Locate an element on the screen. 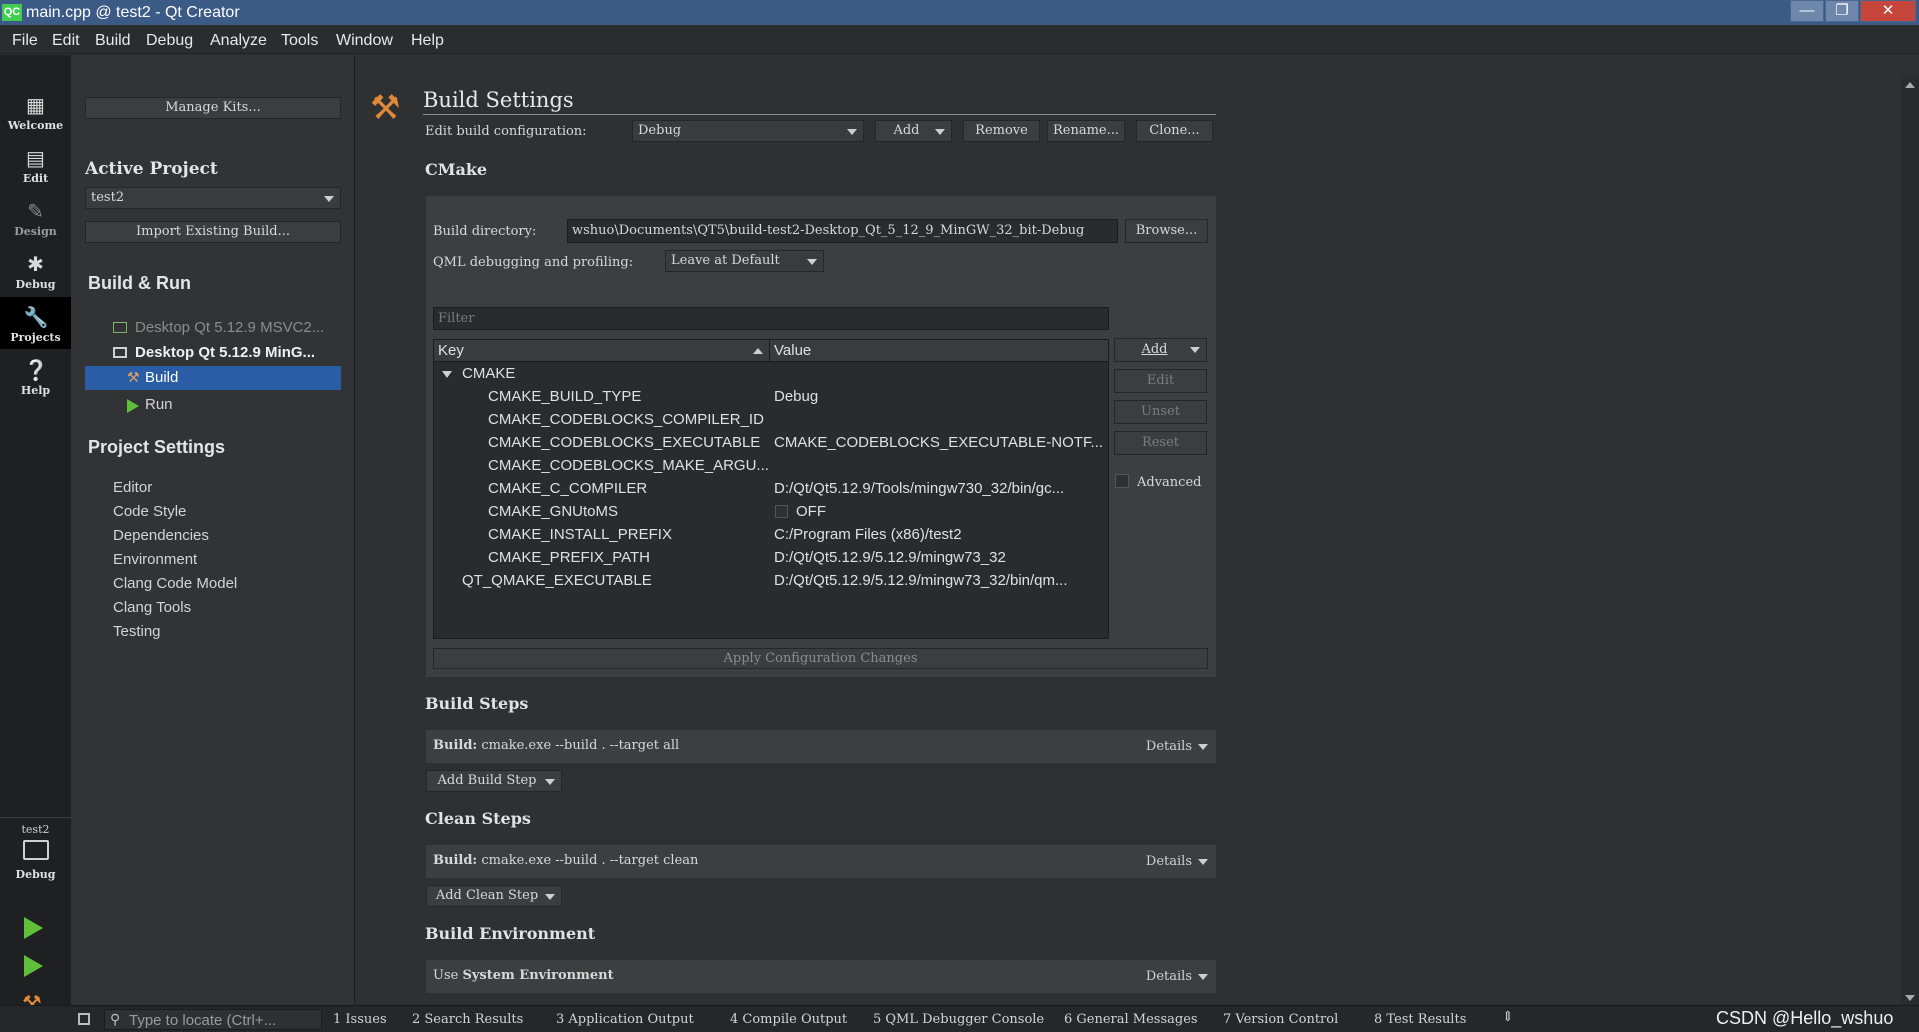 Image resolution: width=1919 pixels, height=1032 pixels. toggle-sidebar-icon is located at coordinates (84, 1019).